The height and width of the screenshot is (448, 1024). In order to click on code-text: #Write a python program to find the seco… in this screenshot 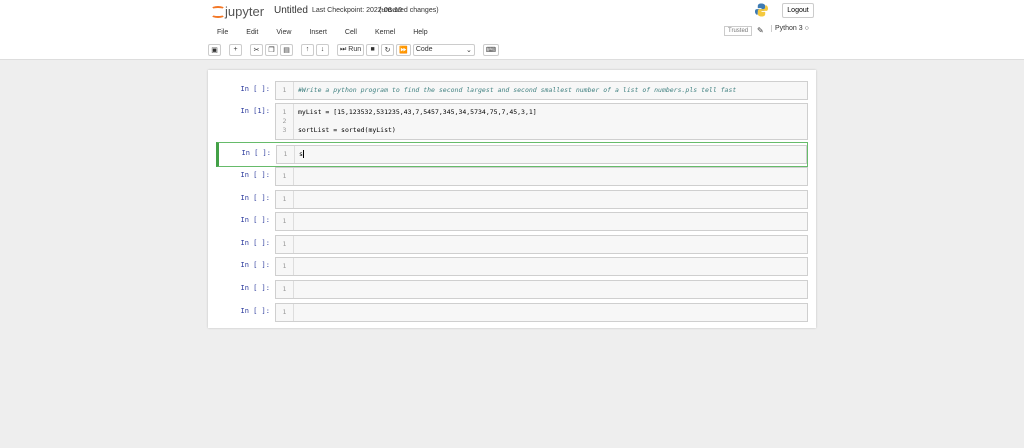, I will do `click(517, 90)`.